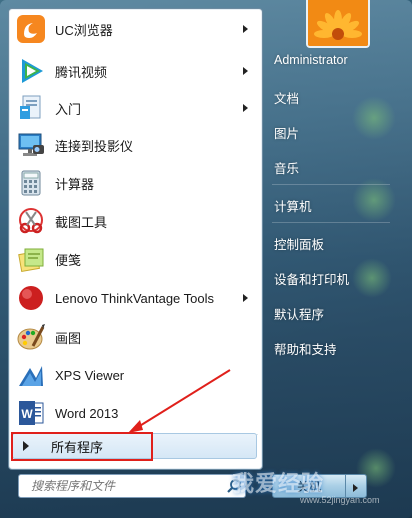 This screenshot has height=518, width=412. What do you see at coordinates (286, 167) in the screenshot?
I see `music-link: 音乐` at bounding box center [286, 167].